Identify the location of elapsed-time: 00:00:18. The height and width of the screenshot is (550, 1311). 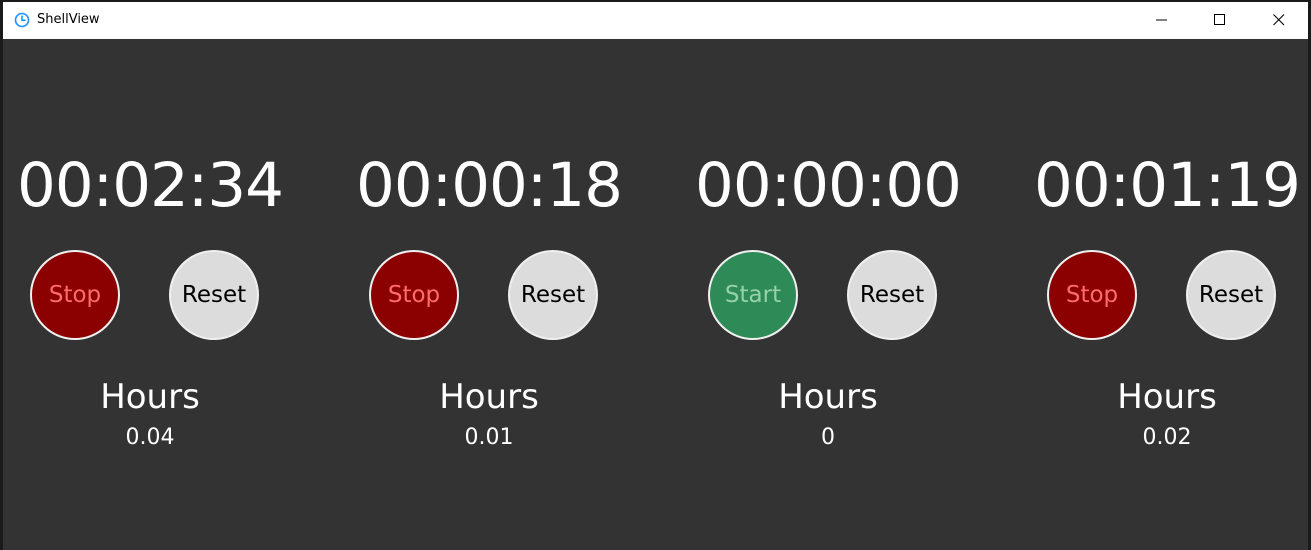
(489, 185).